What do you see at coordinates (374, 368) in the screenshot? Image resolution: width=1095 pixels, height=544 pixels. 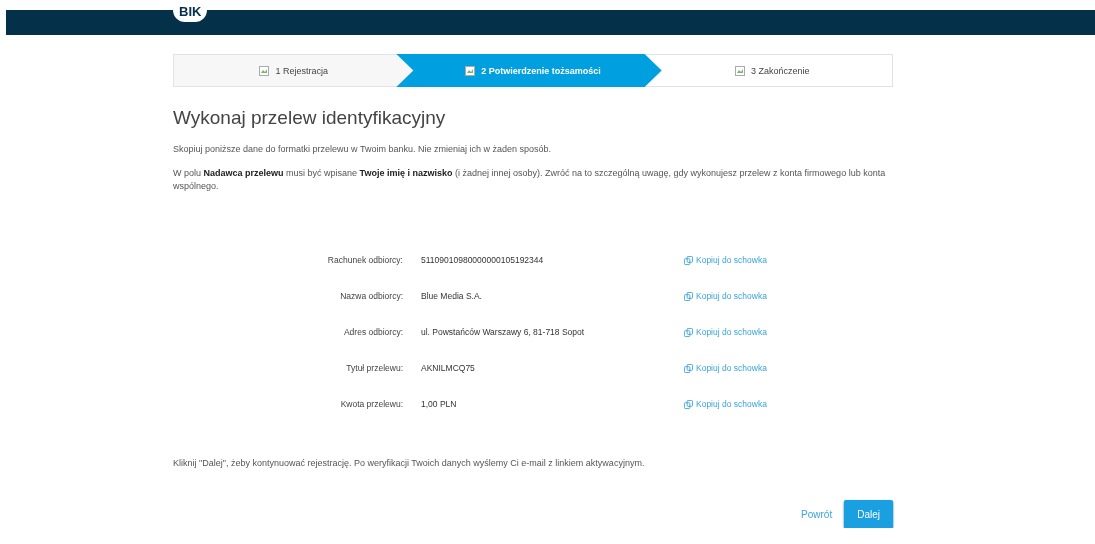 I see `field-label: Tytuł przelewu:` at bounding box center [374, 368].